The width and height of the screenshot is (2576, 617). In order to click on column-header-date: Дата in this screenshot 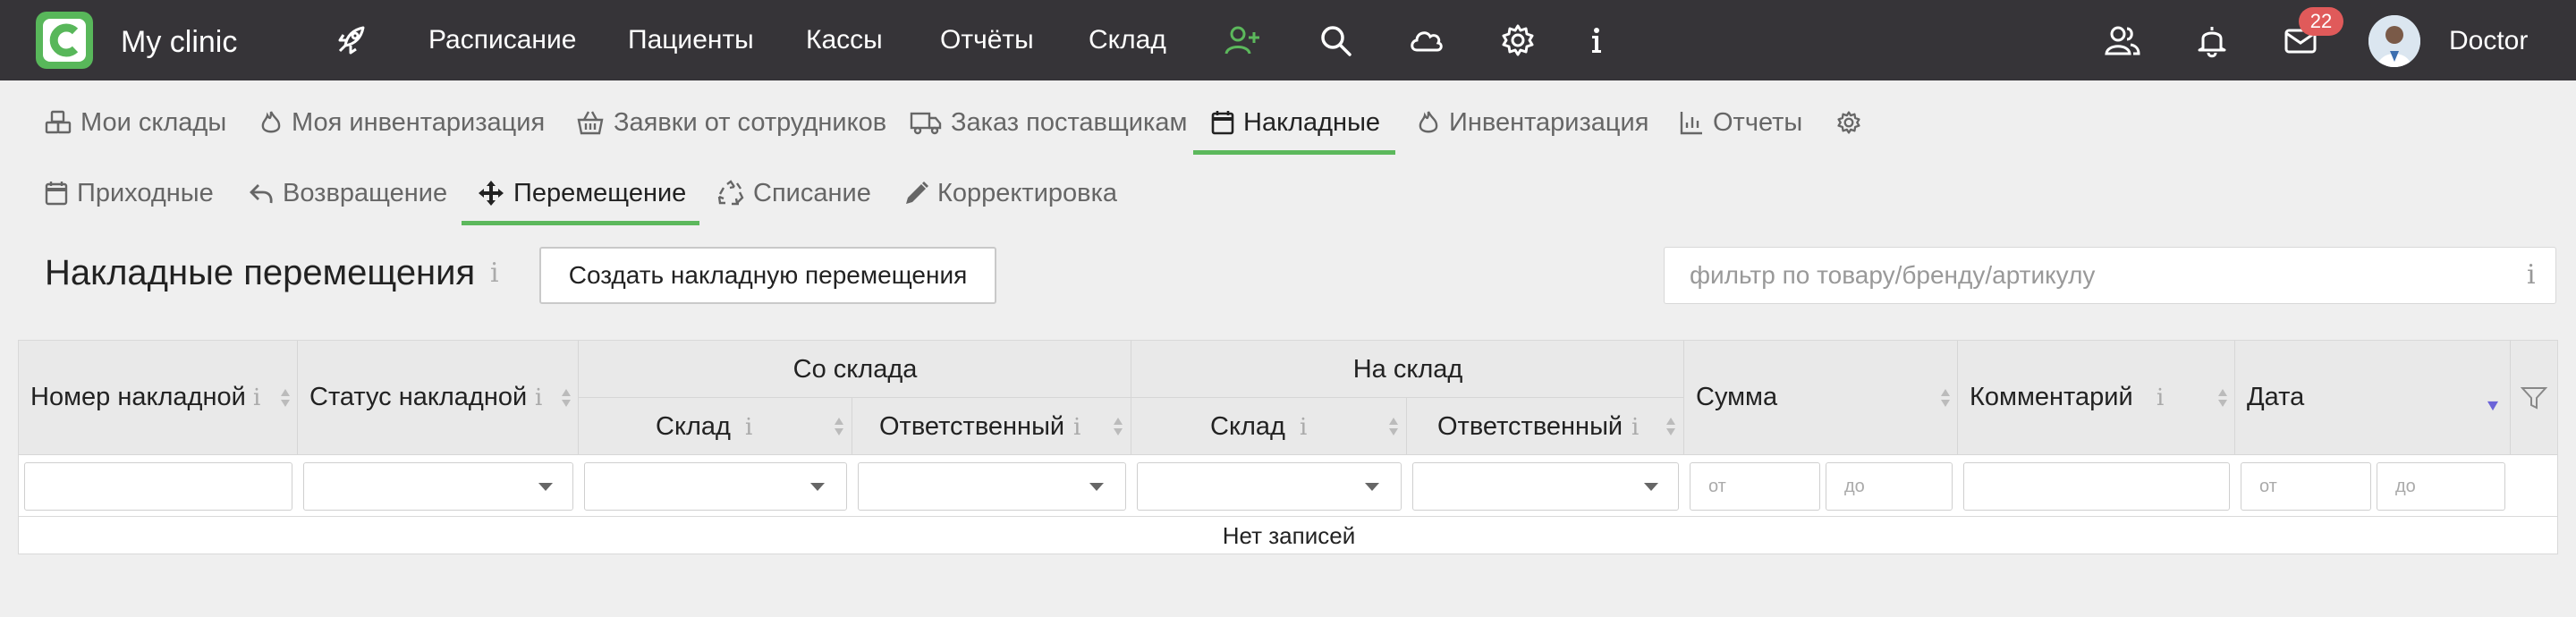, I will do `click(2373, 398)`.